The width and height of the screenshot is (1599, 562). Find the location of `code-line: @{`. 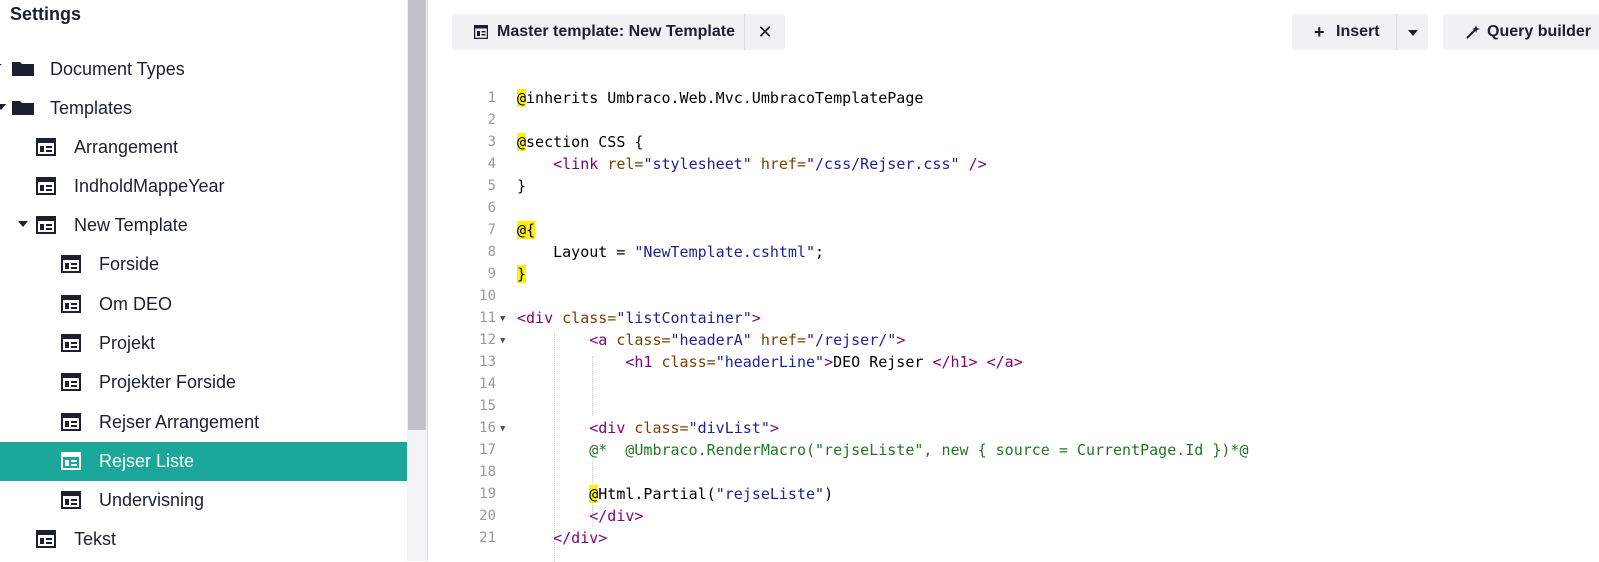

code-line: @{ is located at coordinates (526, 230).